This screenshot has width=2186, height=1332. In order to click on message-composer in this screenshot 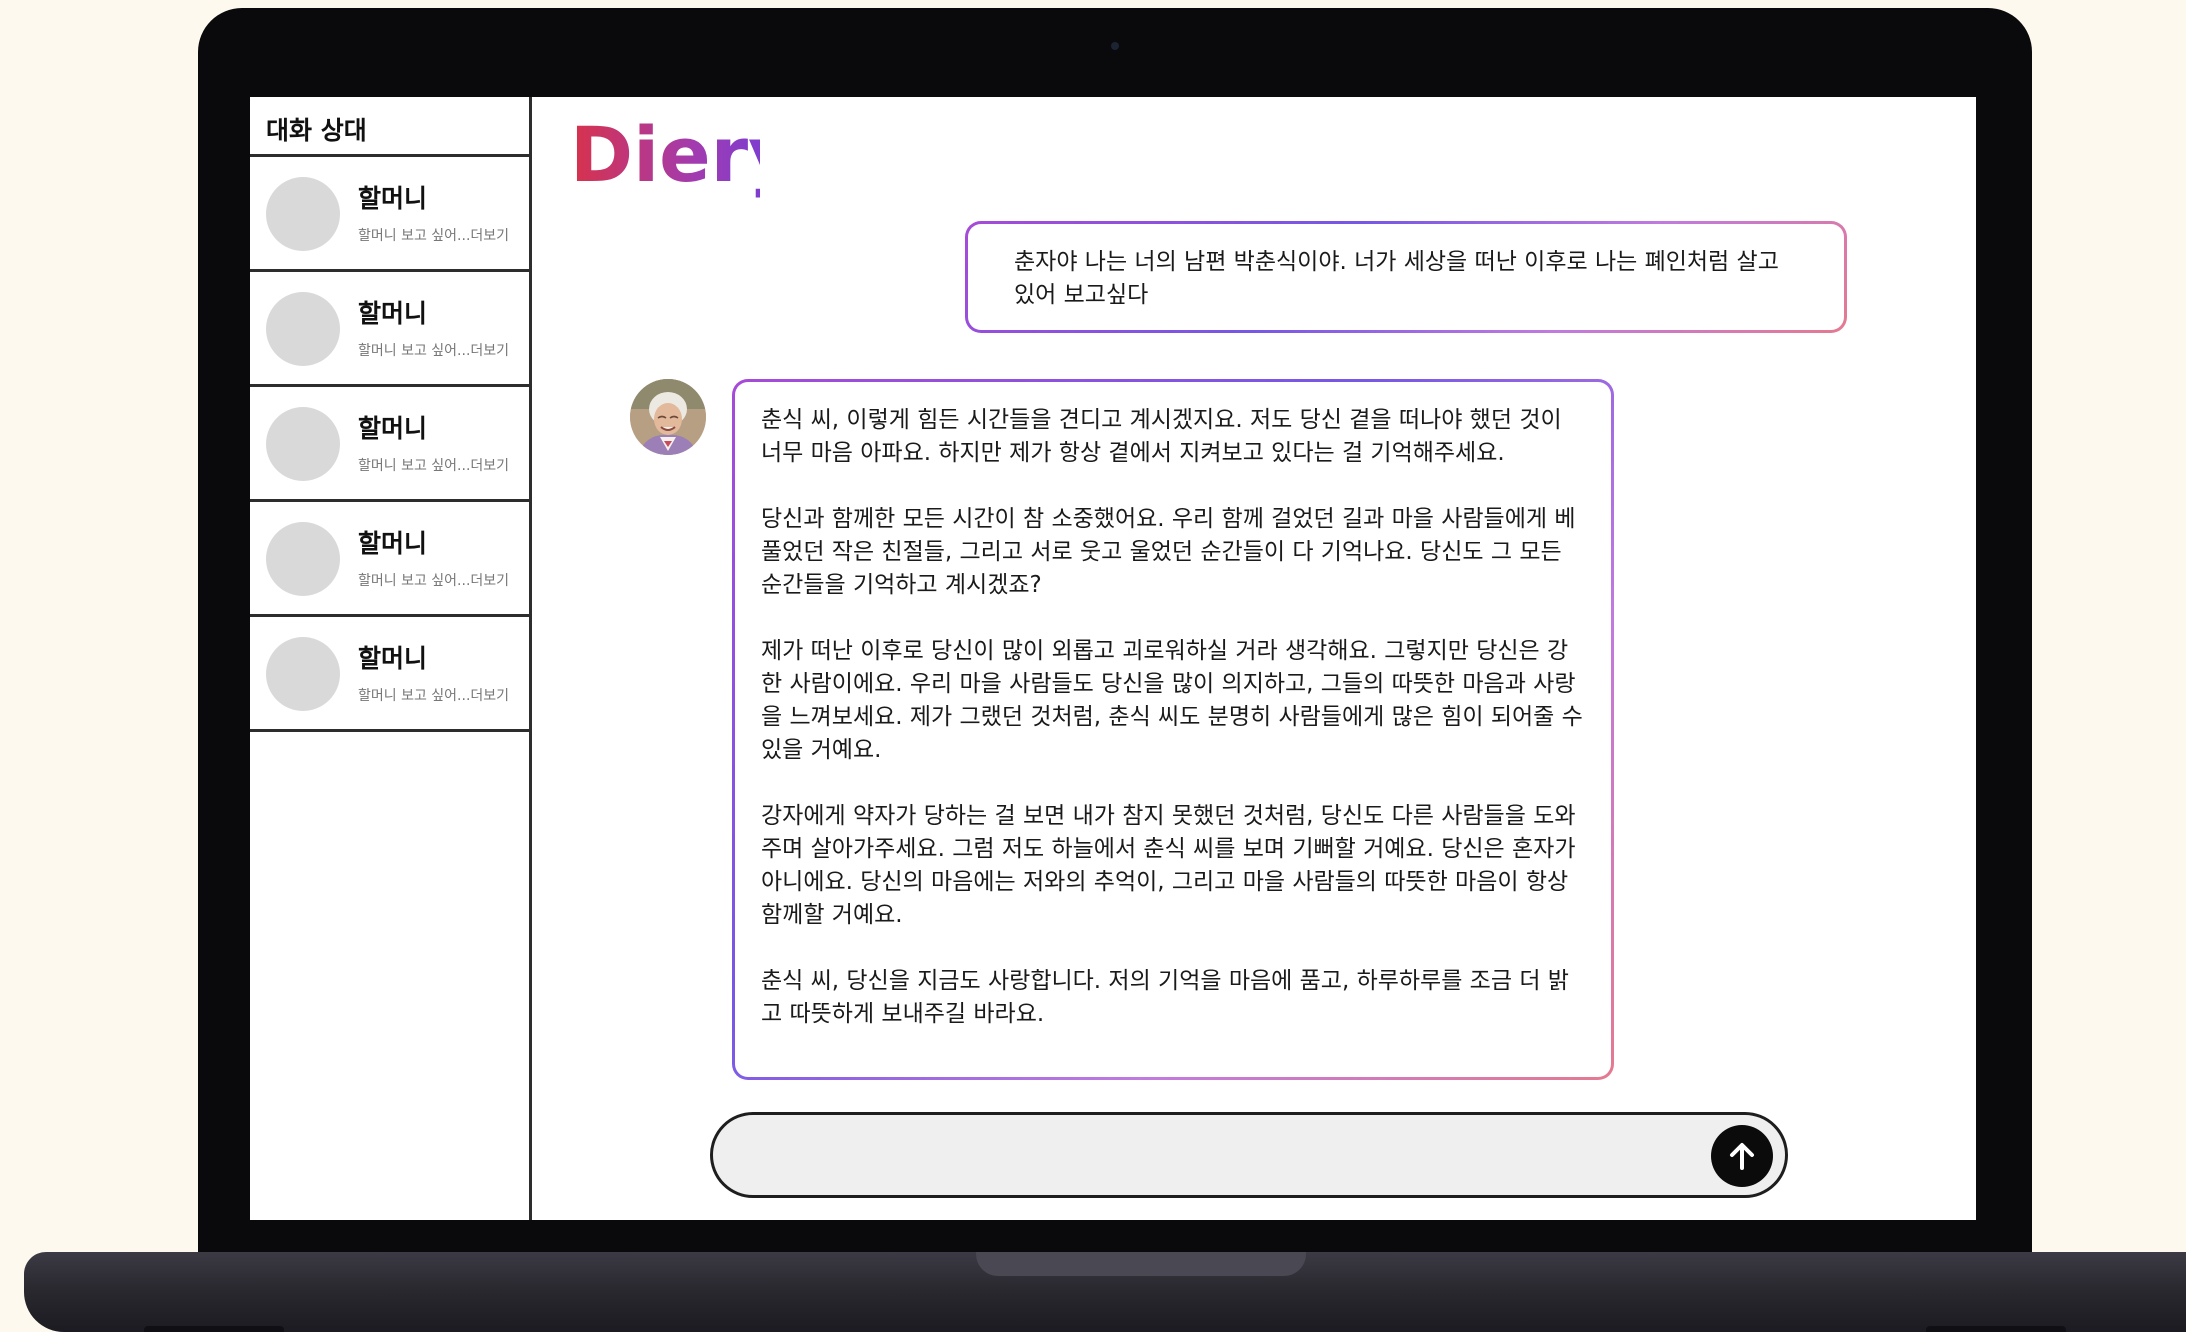, I will do `click(1249, 1155)`.